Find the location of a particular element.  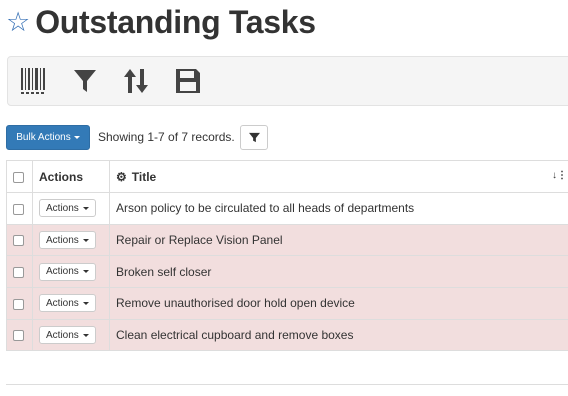

select-all-cell is located at coordinates (19, 176).